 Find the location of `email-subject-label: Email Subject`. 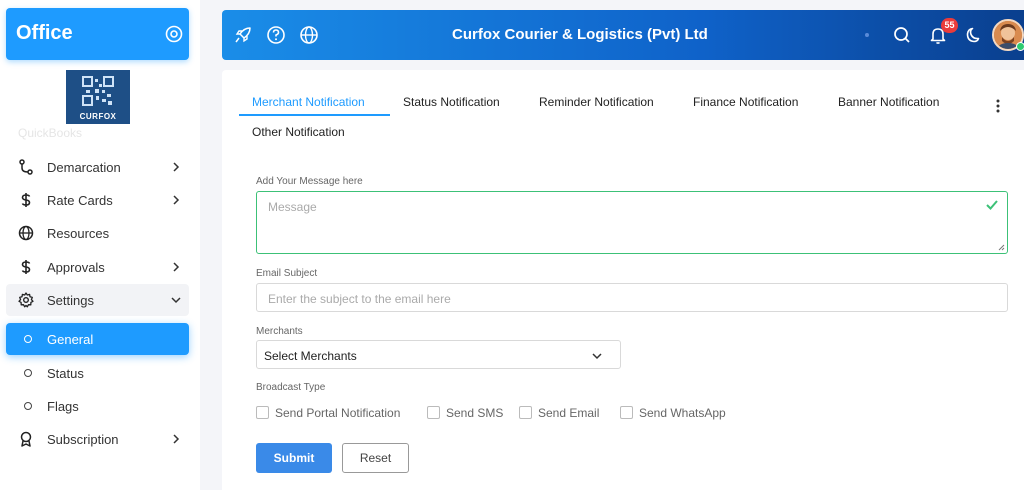

email-subject-label: Email Subject is located at coordinates (287, 273).